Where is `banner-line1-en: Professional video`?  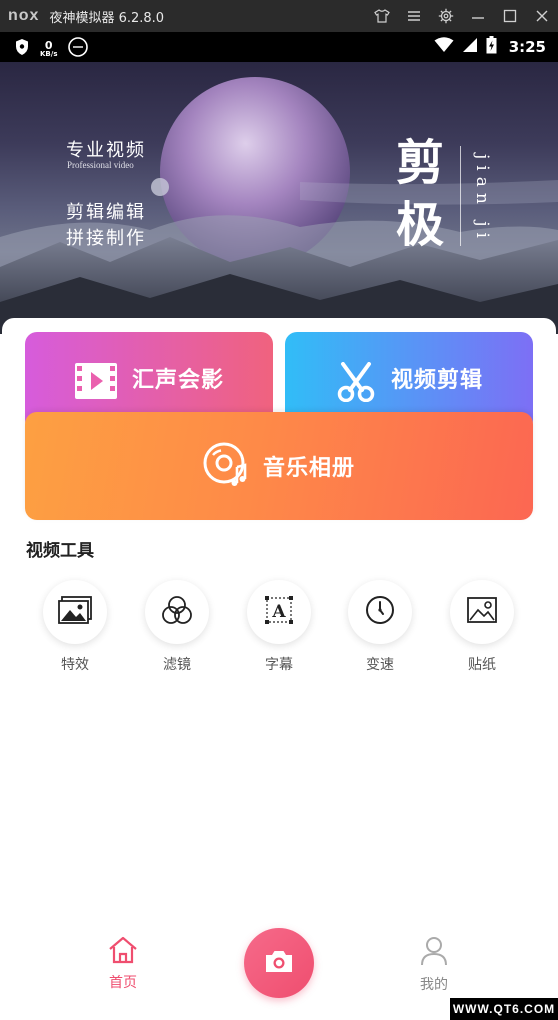
banner-line1-en: Professional video is located at coordinates (100, 165).